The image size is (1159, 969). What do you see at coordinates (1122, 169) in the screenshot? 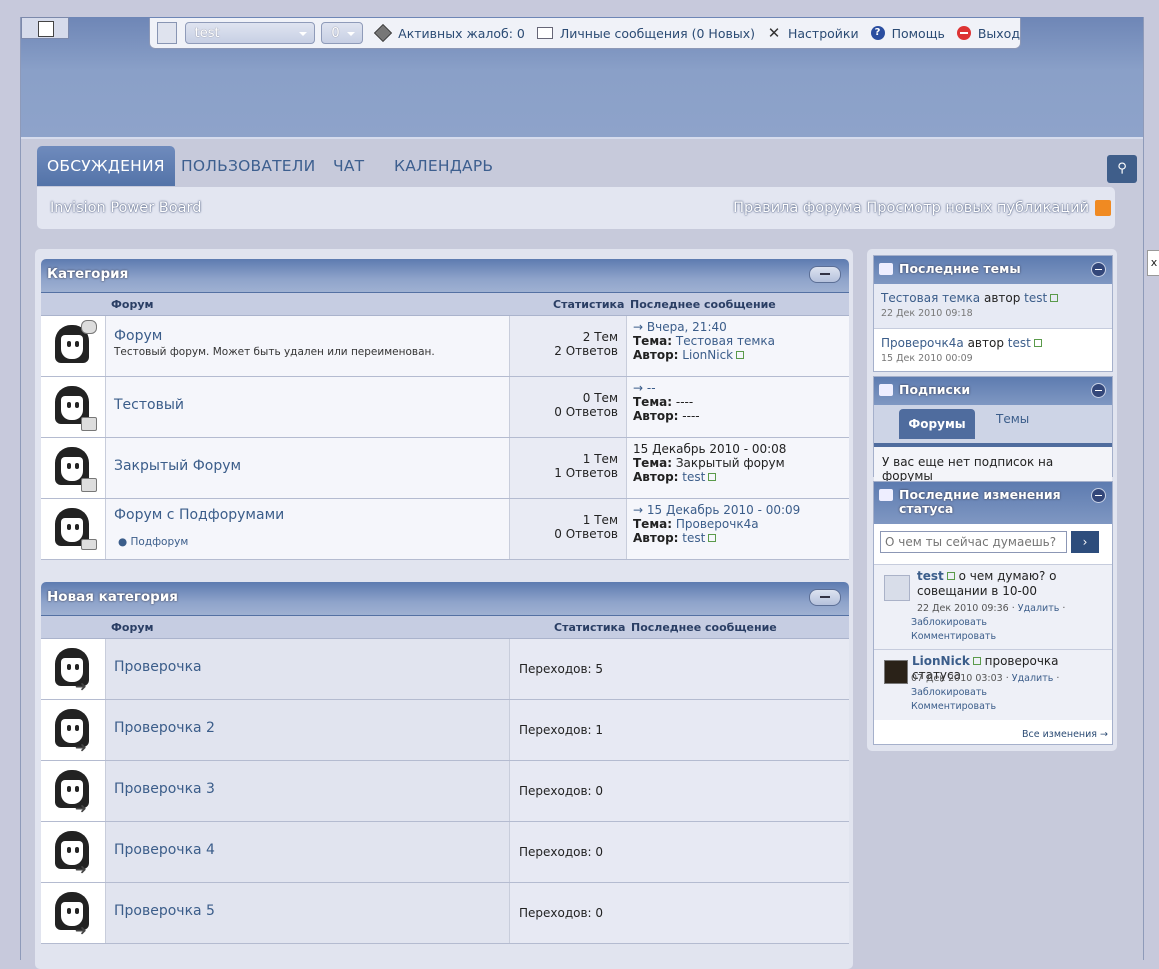
I see `search-button: ⚲` at bounding box center [1122, 169].